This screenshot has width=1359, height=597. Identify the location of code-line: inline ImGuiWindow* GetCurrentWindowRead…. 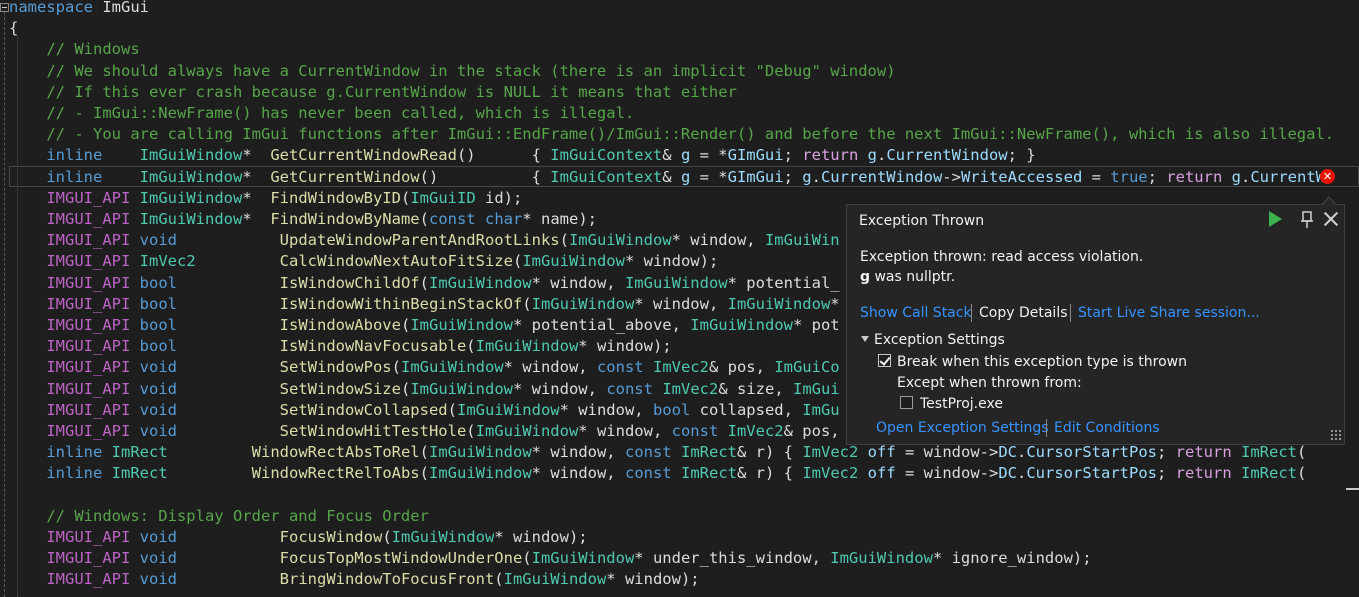
(522, 155).